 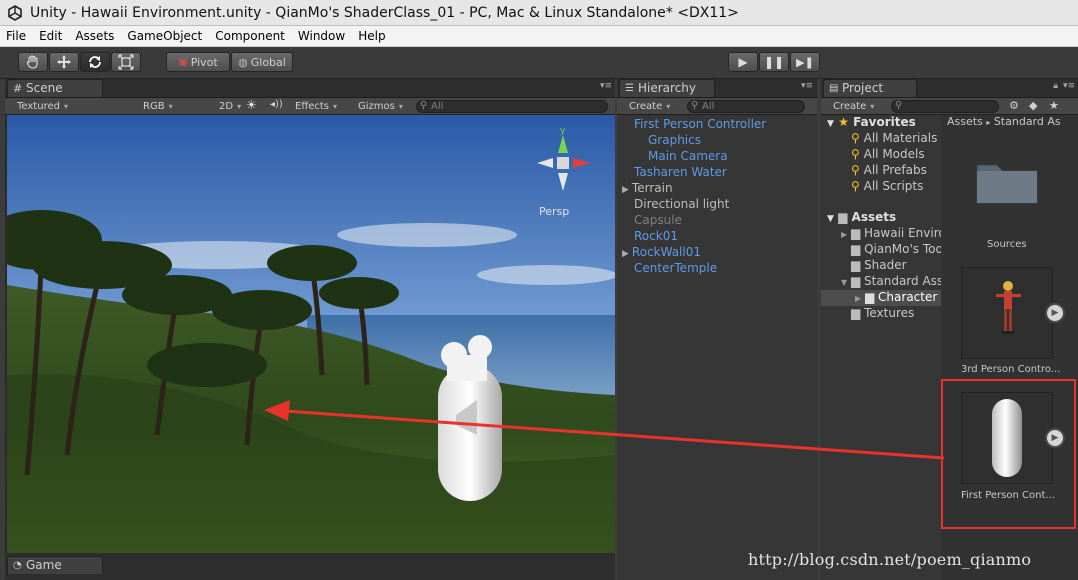 I want to click on hierarchy-item-directional-light: Directional light, so click(x=681, y=204).